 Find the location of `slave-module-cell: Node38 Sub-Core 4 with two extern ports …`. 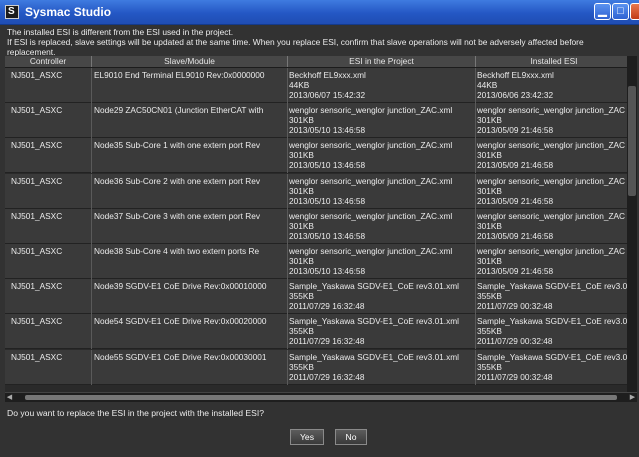

slave-module-cell: Node38 Sub-Core 4 with two extern ports … is located at coordinates (190, 261).